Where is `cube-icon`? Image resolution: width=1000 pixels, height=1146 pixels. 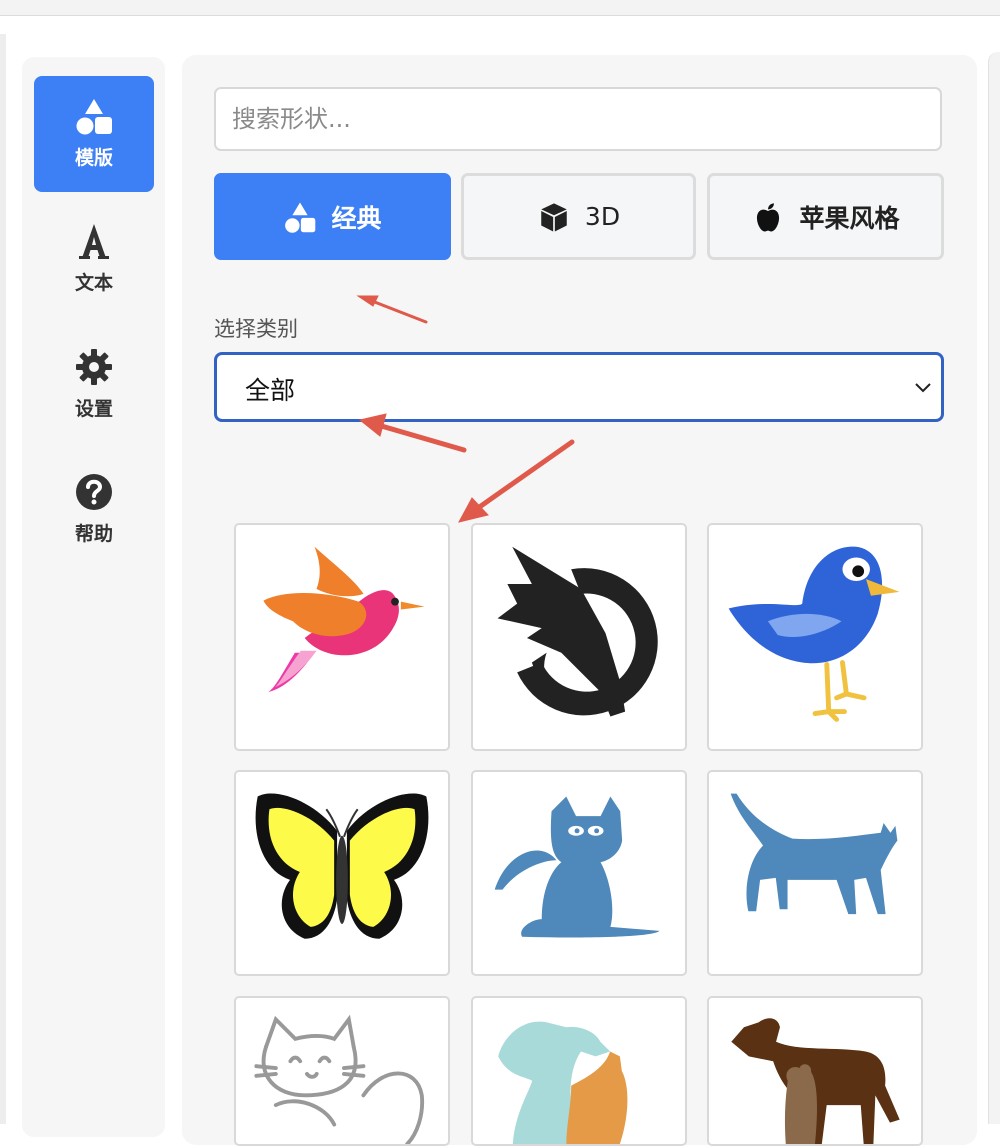 cube-icon is located at coordinates (554, 216).